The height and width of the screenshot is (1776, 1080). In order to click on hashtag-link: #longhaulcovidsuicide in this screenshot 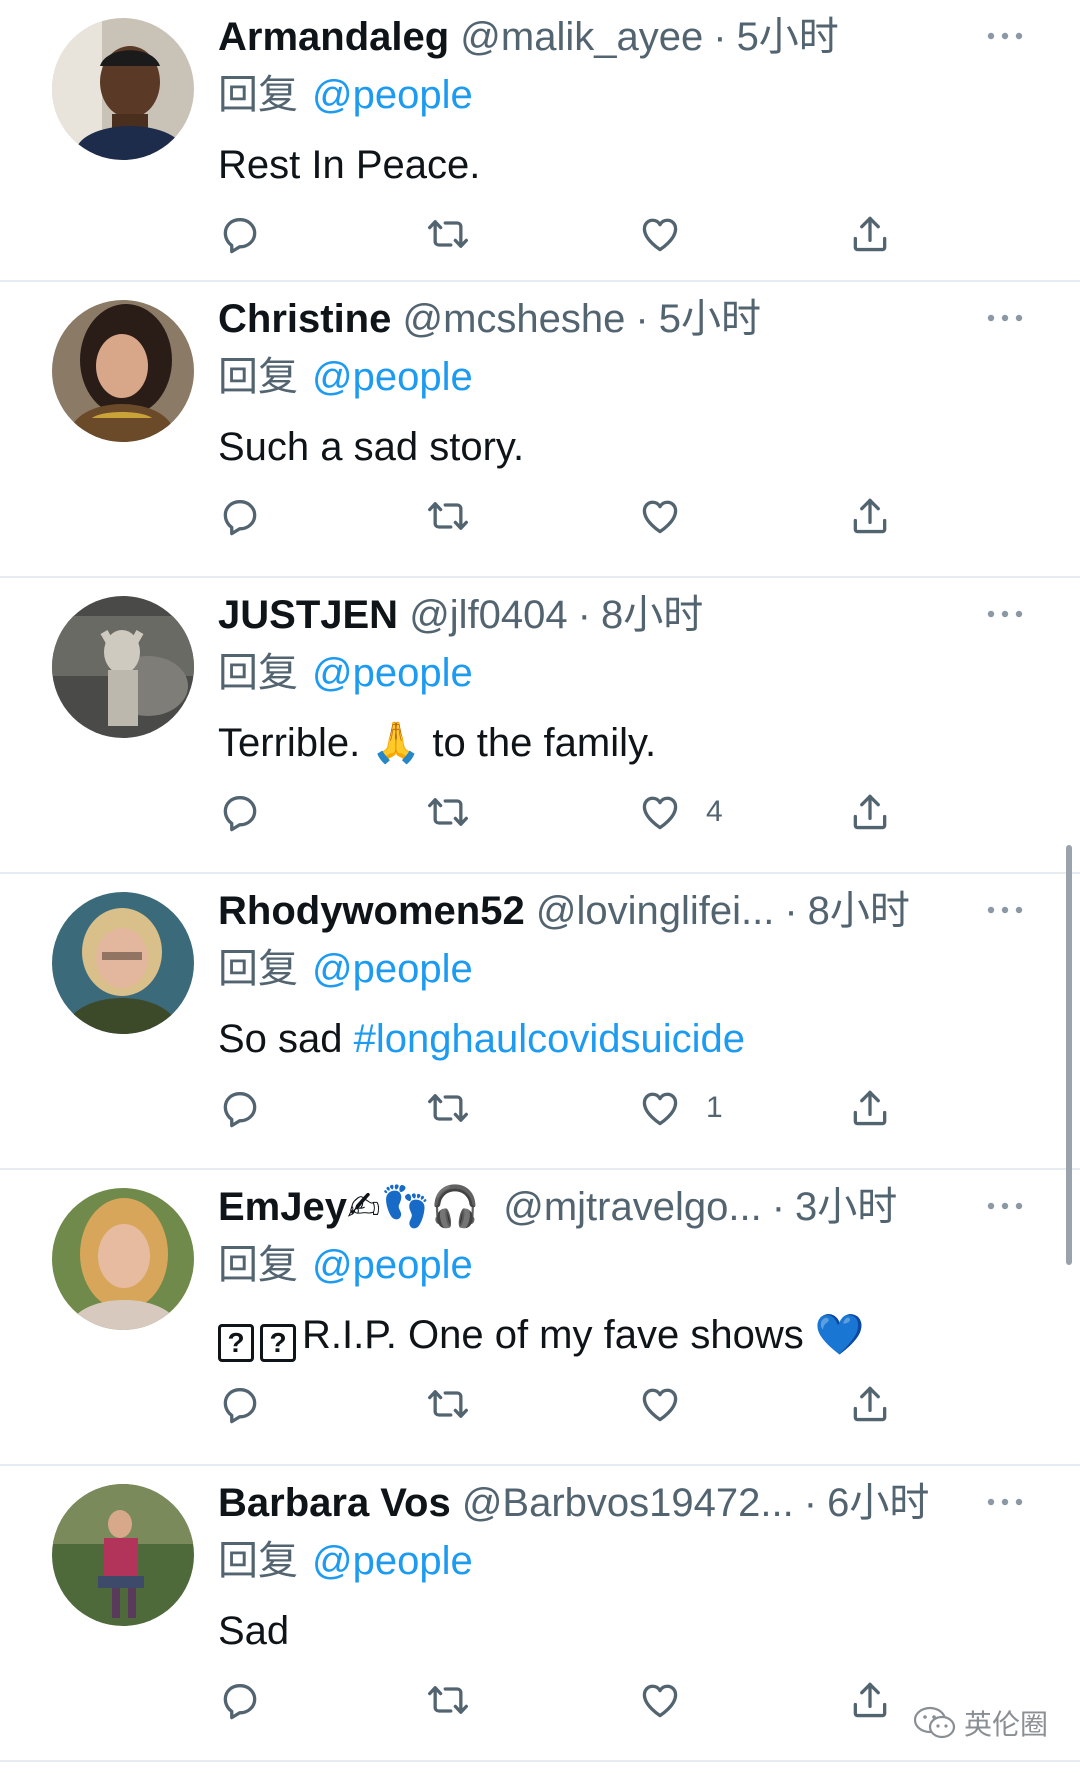, I will do `click(549, 1039)`.